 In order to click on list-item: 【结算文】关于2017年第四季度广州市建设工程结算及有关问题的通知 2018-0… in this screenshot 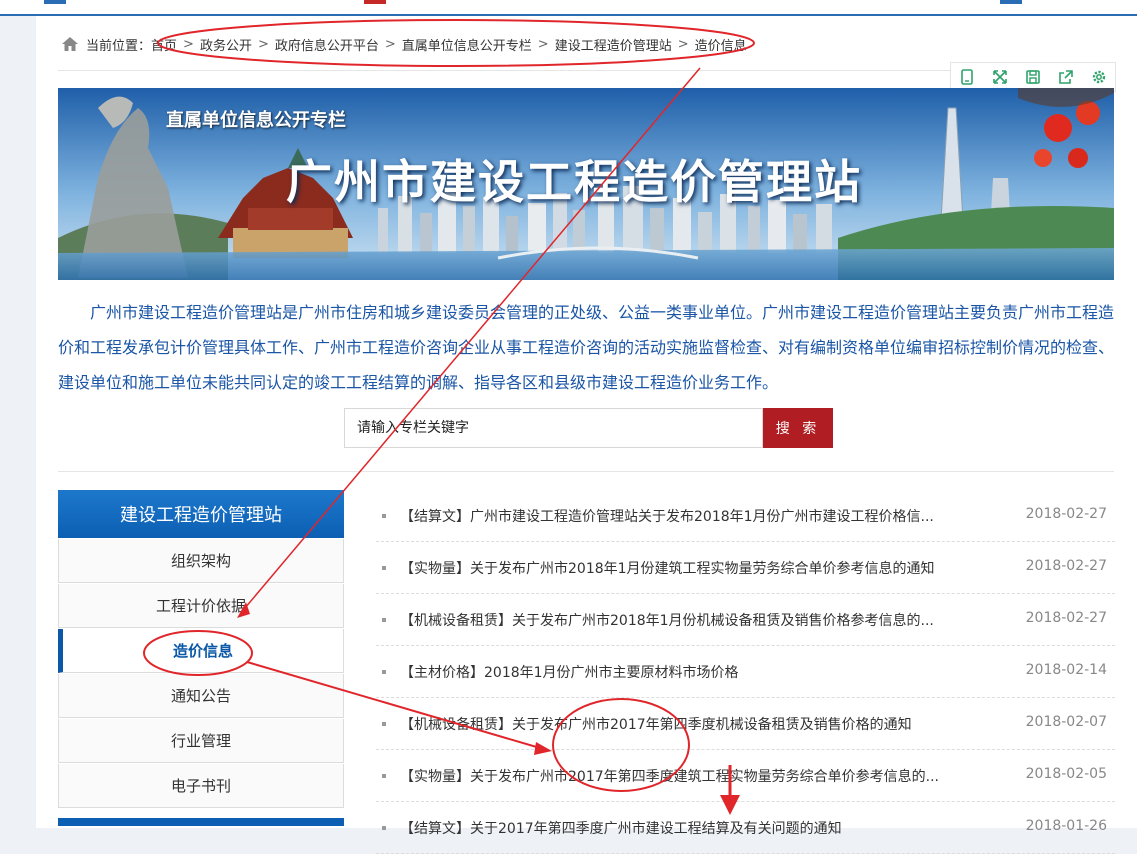, I will do `click(745, 828)`.